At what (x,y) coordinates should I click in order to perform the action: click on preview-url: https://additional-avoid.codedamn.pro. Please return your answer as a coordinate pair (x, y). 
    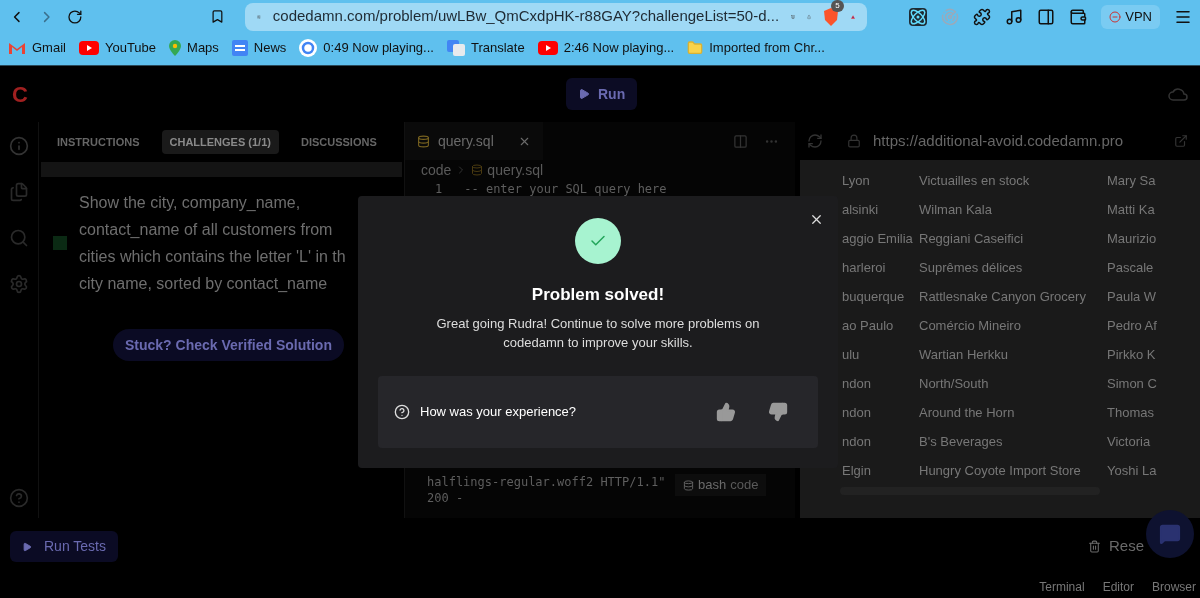
    Looking at the image, I should click on (998, 140).